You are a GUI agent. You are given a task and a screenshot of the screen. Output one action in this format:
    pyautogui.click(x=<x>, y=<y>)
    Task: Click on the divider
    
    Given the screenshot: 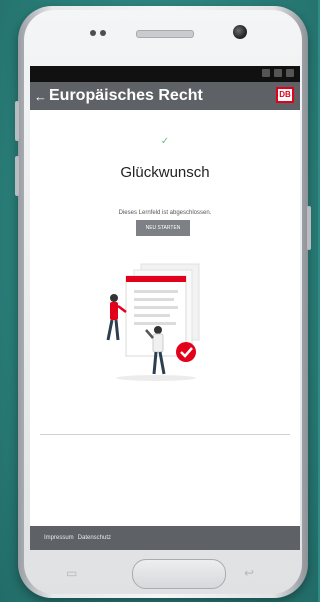 What is the action you would take?
    pyautogui.click(x=165, y=434)
    